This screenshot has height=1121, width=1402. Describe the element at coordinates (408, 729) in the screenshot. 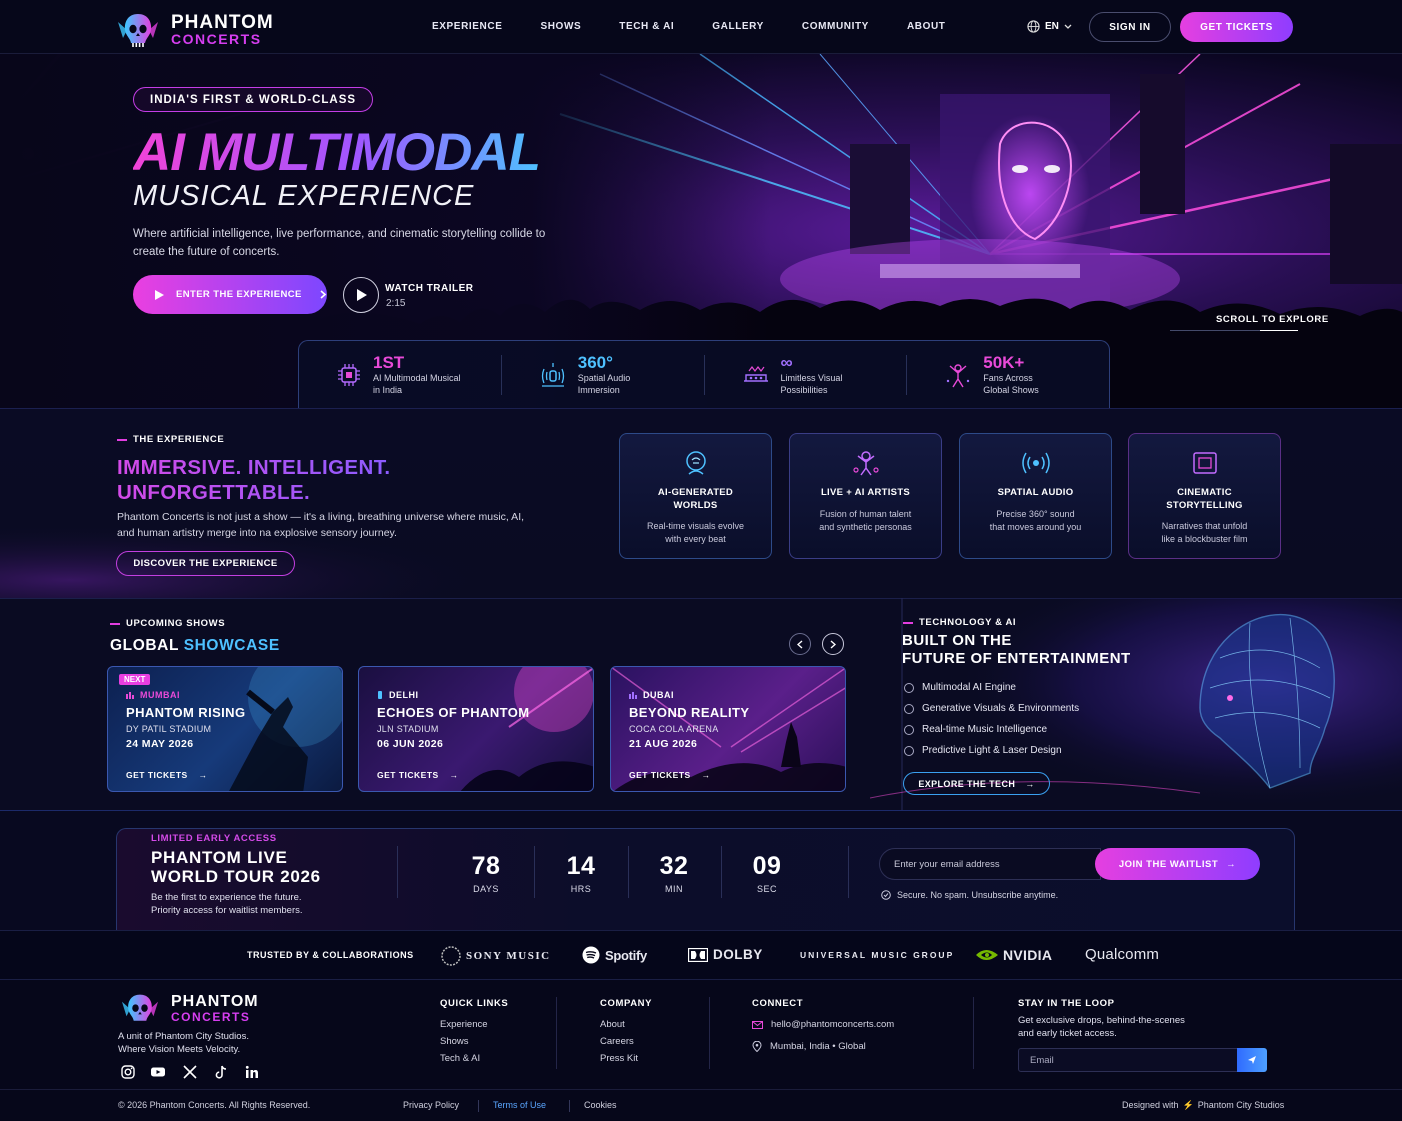

I see `show-venue: JLN STADIUM` at that location.